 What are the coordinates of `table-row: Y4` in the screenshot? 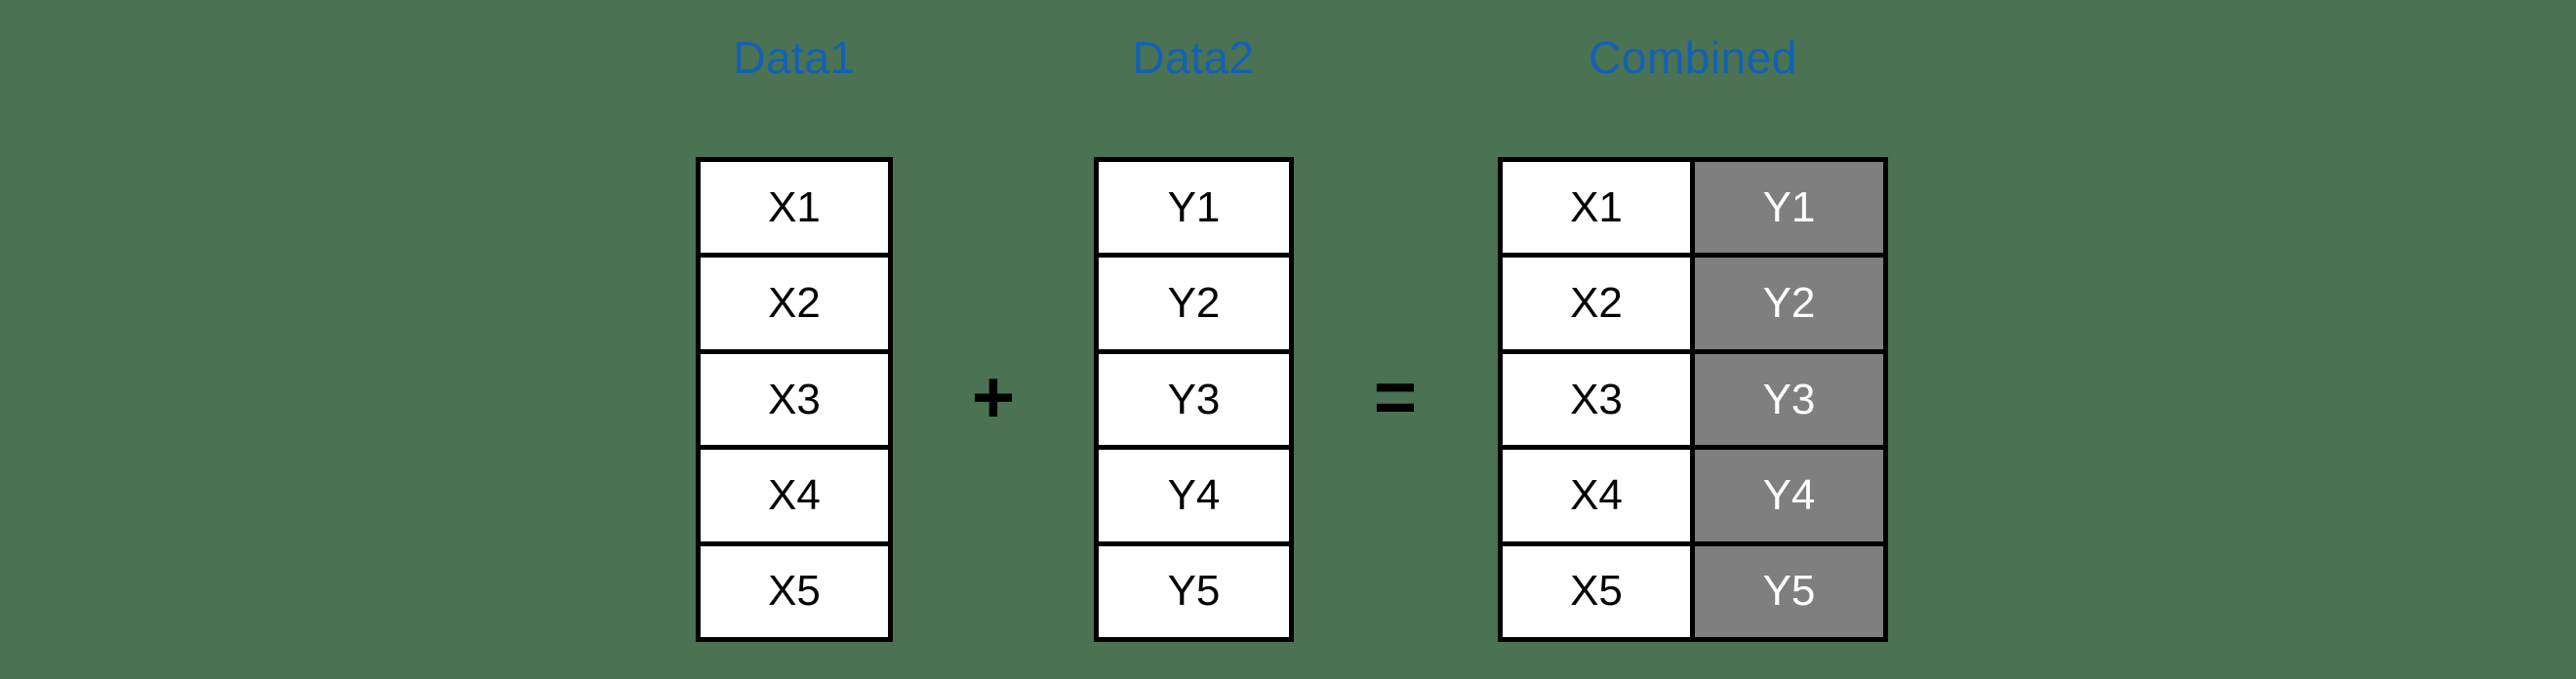 It's located at (1194, 498).